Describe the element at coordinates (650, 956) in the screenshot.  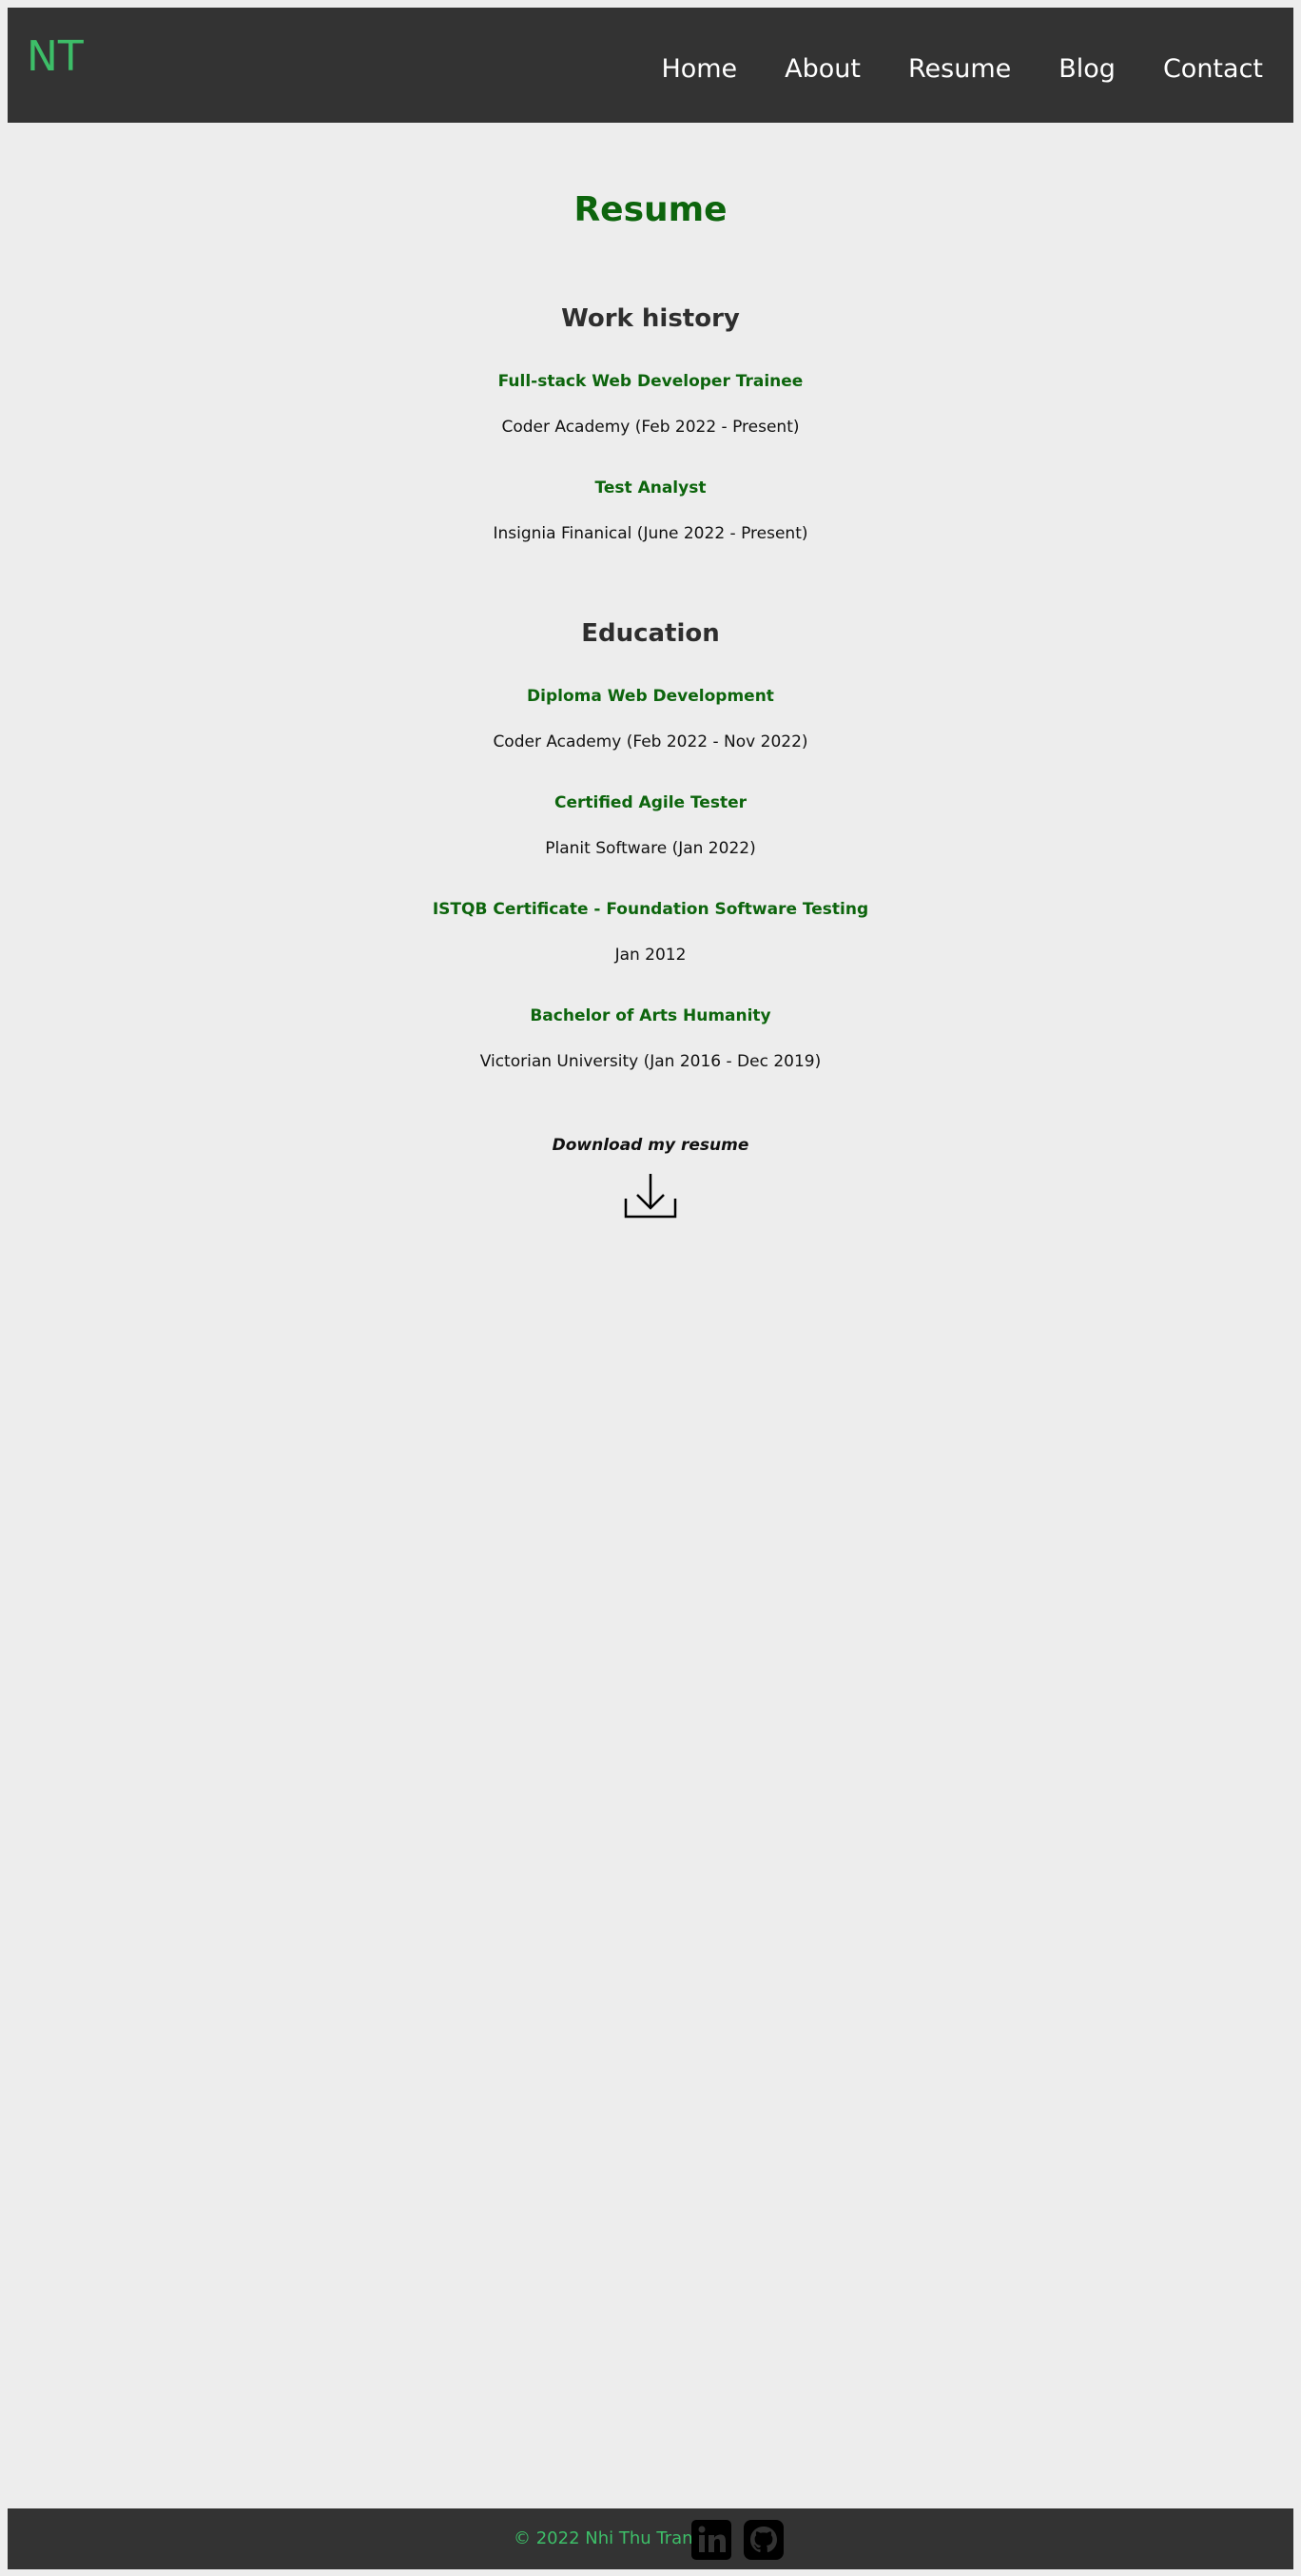
I see `education-item-detail: Jan 2012` at that location.